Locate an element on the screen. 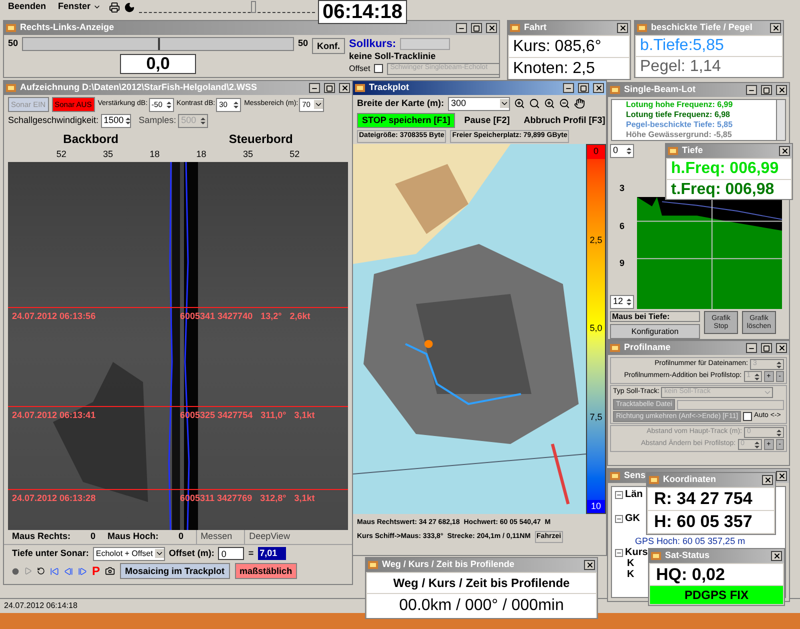 This screenshot has width=800, height=629. range-tick: 52 is located at coordinates (295, 154).